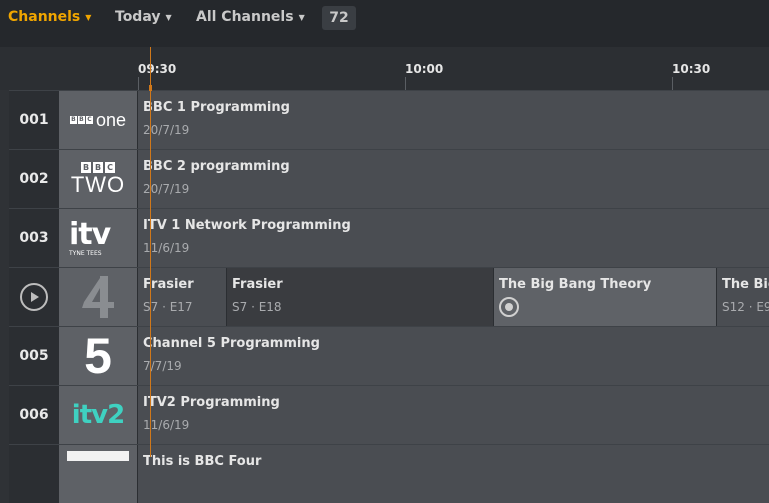  I want to click on program-title: The Big Bang Theory, so click(575, 284).